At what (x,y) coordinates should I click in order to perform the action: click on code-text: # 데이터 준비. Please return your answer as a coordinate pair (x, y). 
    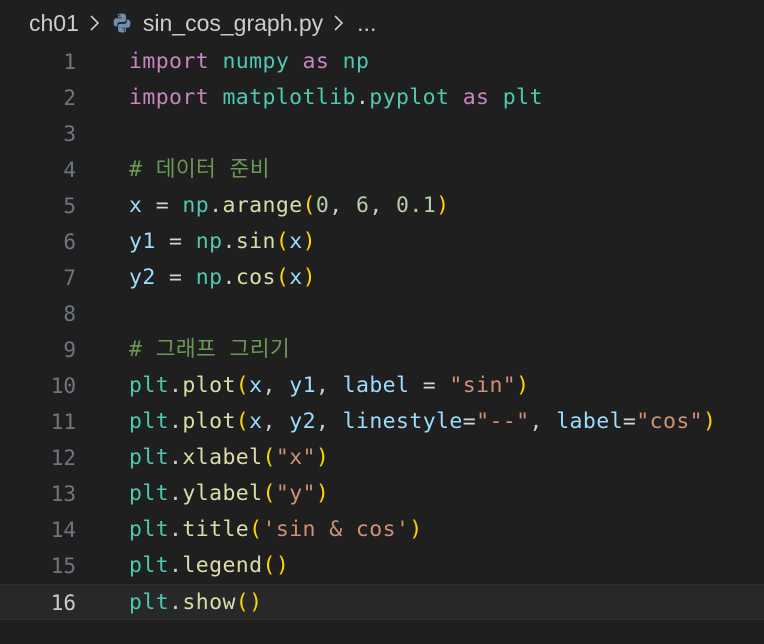
    Looking at the image, I should click on (199, 170).